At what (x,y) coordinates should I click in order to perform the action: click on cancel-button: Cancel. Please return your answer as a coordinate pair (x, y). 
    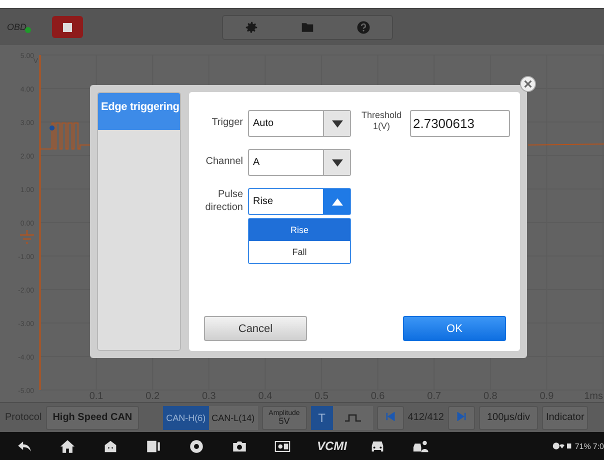
    Looking at the image, I should click on (255, 328).